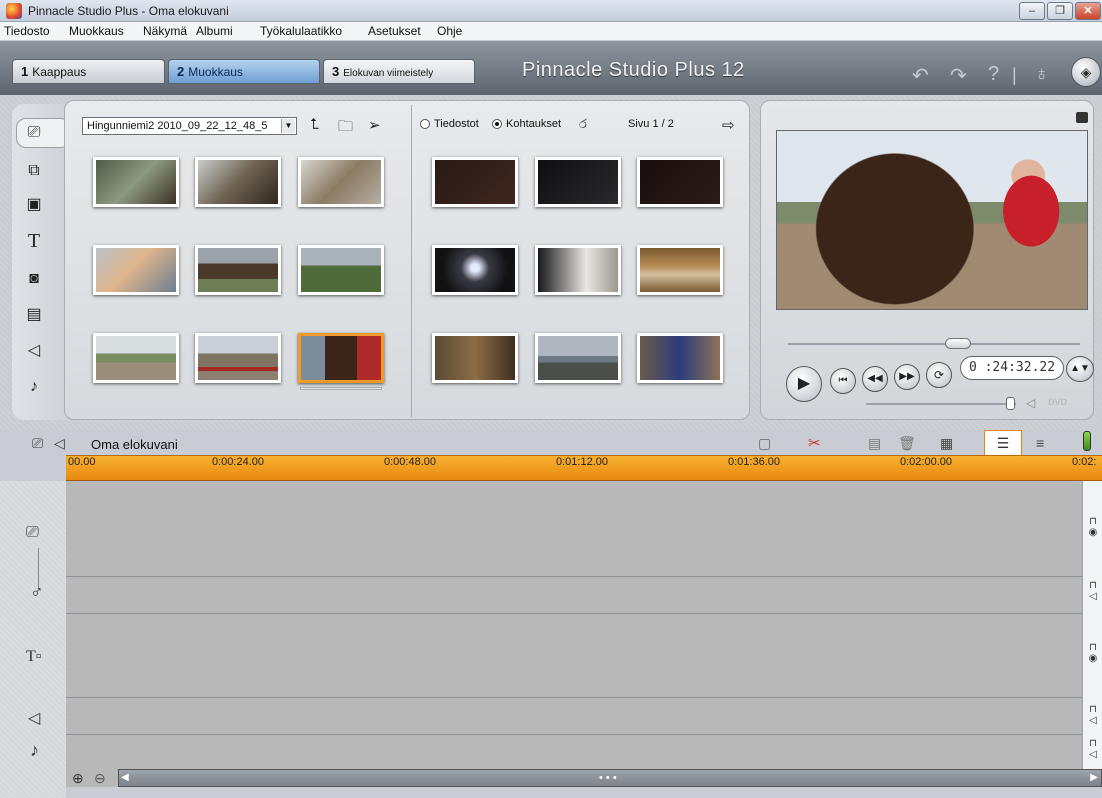  What do you see at coordinates (920, 75) in the screenshot?
I see `undo-icon: ↶` at bounding box center [920, 75].